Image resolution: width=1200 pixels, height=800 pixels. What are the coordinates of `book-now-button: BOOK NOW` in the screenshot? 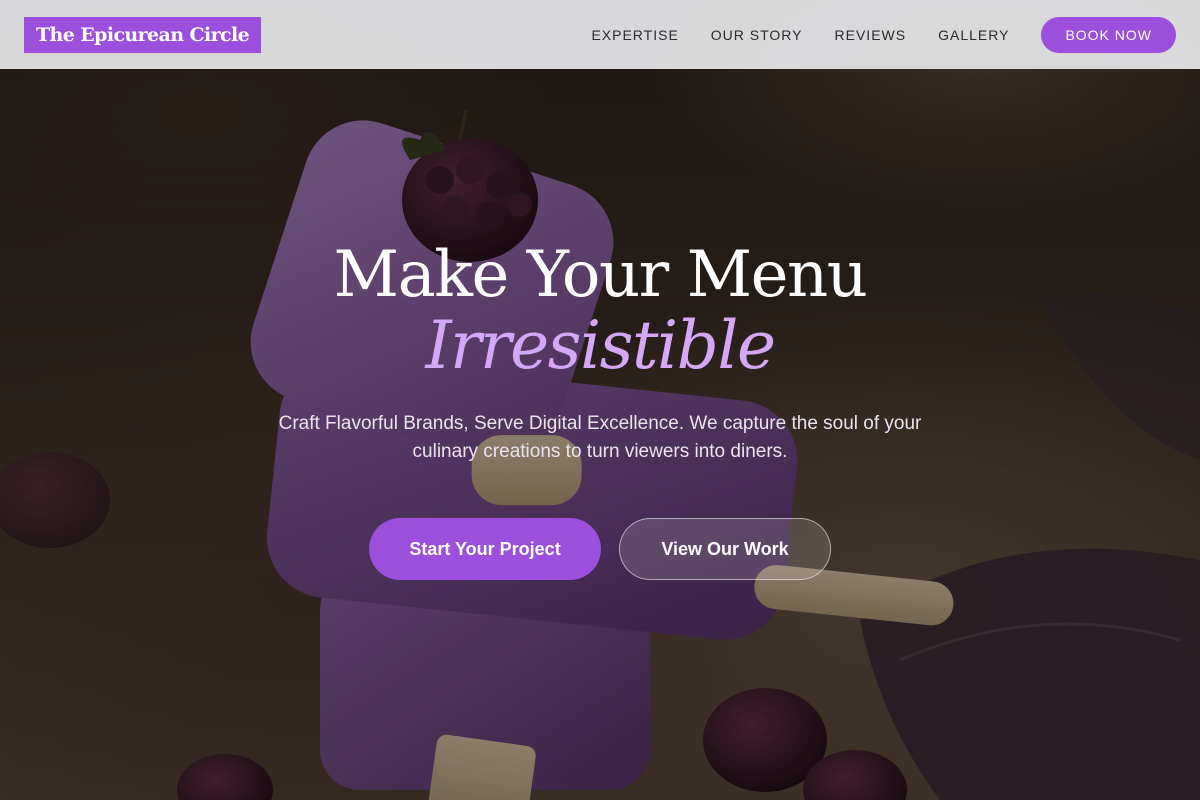 It's located at (1108, 34).